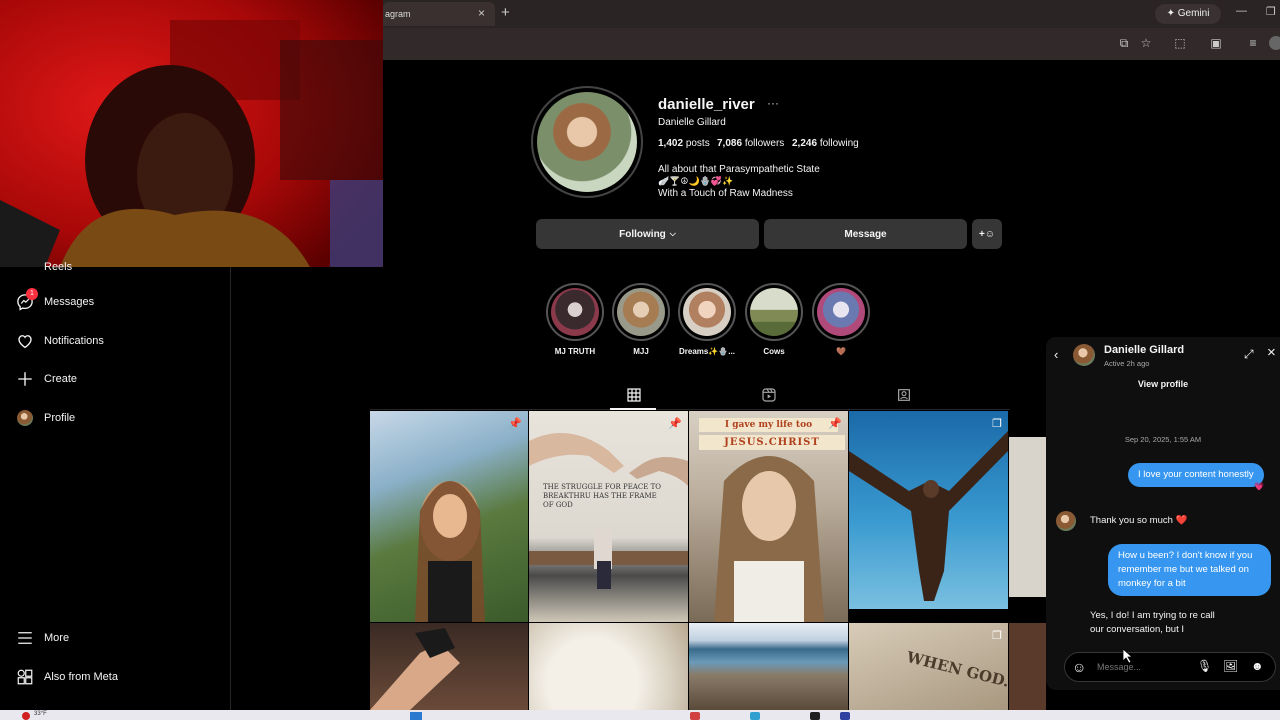 The image size is (1280, 720). Describe the element at coordinates (481, 13) in the screenshot. I see `close-tab-icon: ×` at that location.